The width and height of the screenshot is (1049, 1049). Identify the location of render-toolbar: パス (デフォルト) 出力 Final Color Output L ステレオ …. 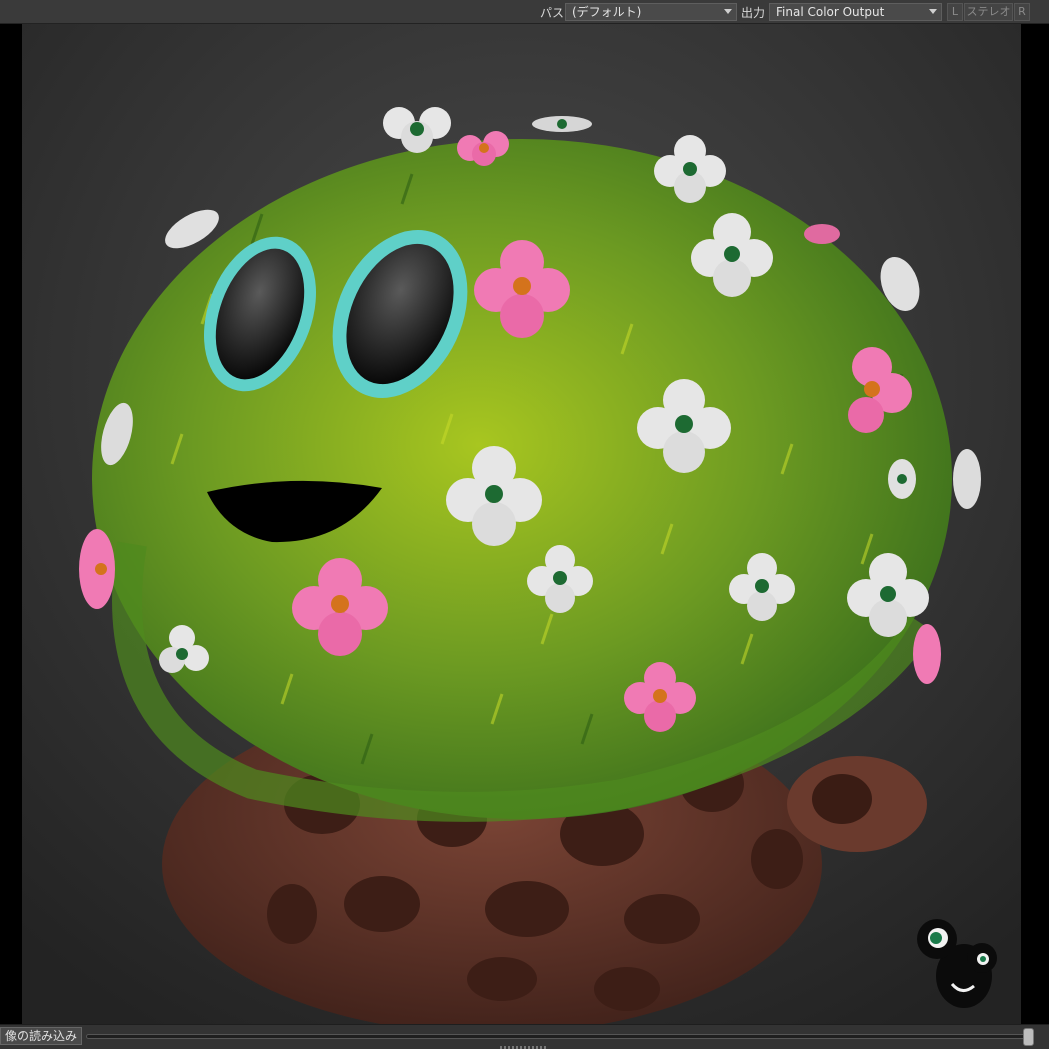
(524, 12).